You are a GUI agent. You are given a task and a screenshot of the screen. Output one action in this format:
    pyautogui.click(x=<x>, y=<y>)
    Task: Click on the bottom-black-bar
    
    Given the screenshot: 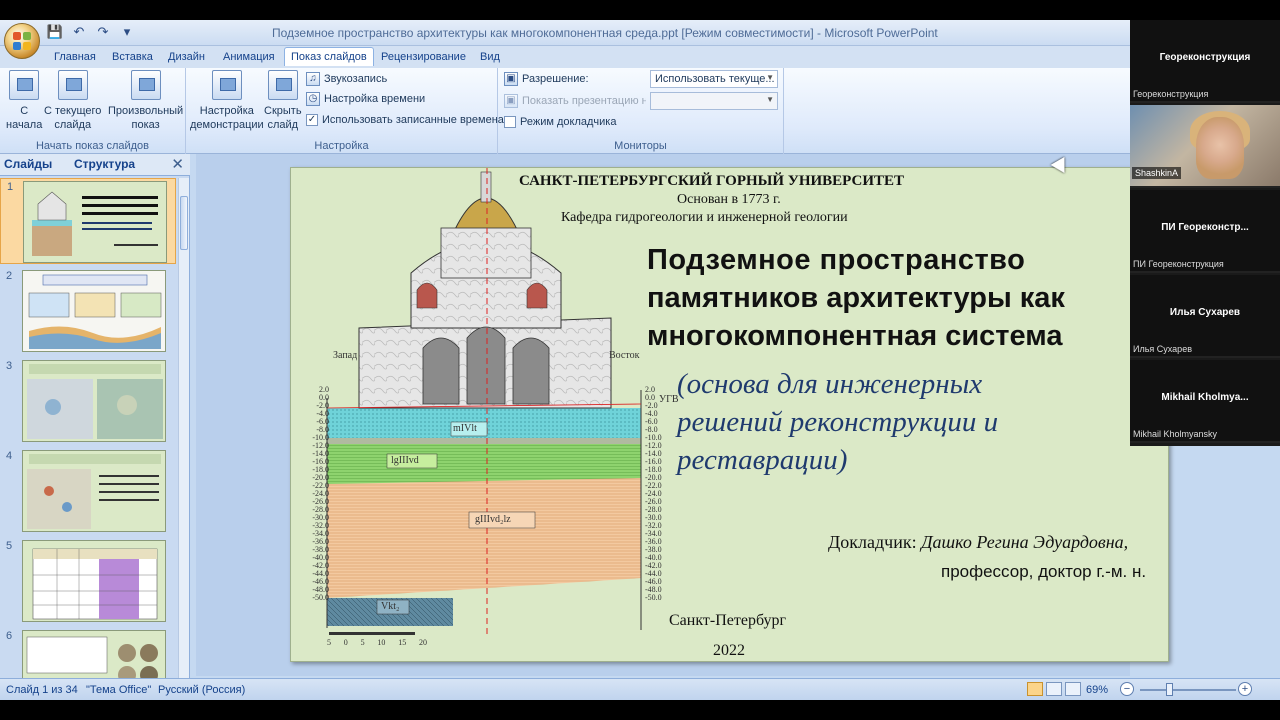 What is the action you would take?
    pyautogui.click(x=640, y=710)
    